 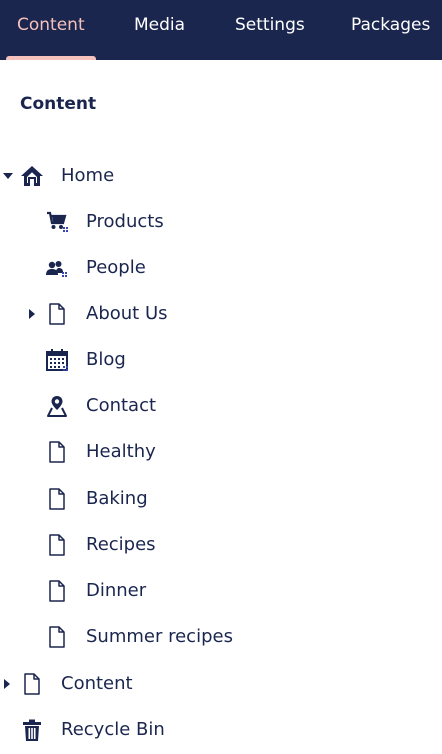 What do you see at coordinates (127, 313) in the screenshot?
I see `tree-node-label: About Us` at bounding box center [127, 313].